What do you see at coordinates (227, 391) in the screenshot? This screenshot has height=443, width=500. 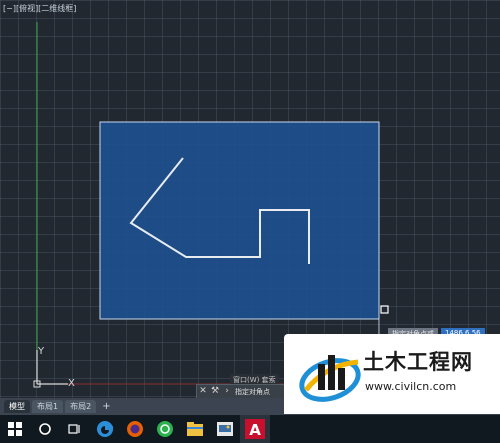 I see `command-prompt-icon: ›` at bounding box center [227, 391].